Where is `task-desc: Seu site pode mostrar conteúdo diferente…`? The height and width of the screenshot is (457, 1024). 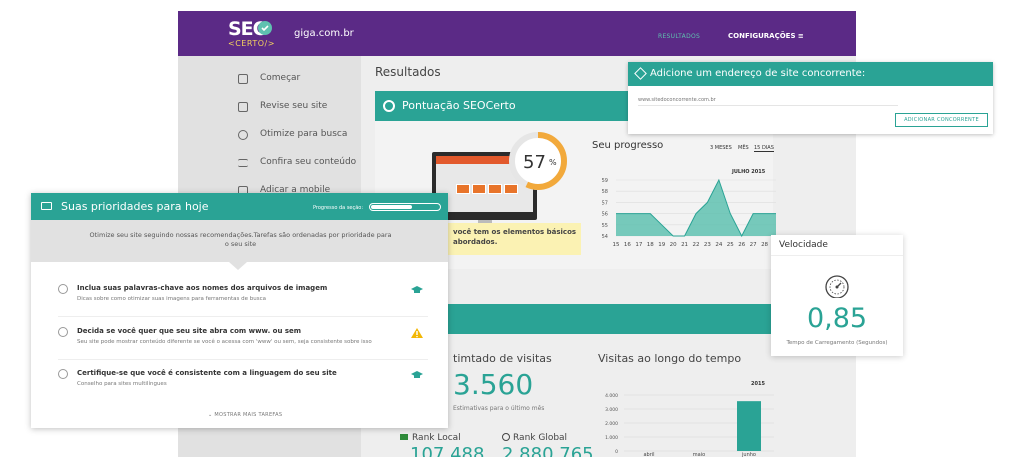
task-desc: Seu site pode mostrar conteúdo diferente… is located at coordinates (224, 342).